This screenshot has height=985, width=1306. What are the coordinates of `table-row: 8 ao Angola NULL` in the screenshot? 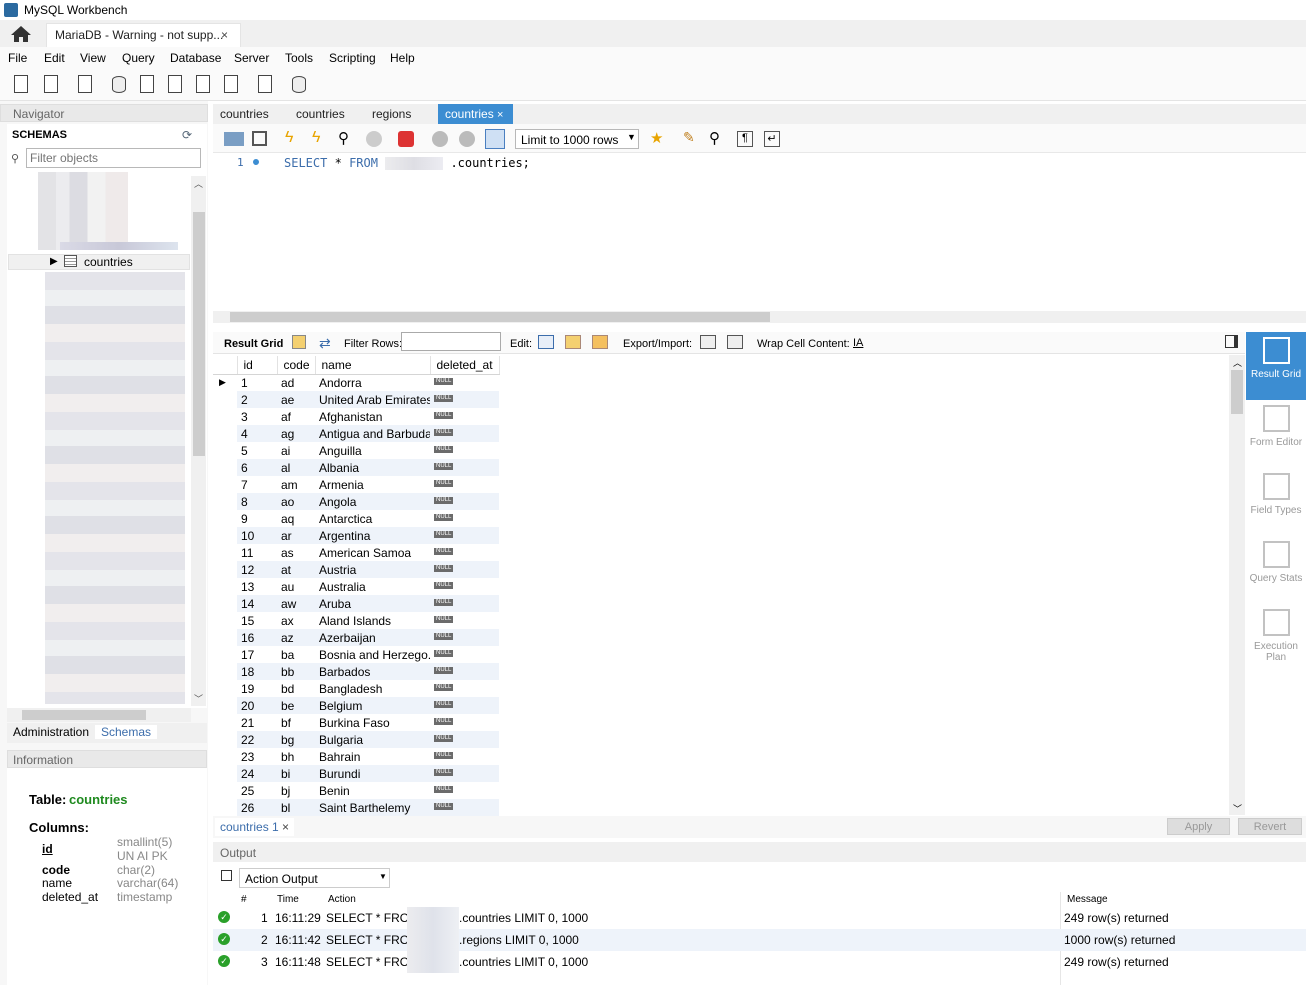 It's located at (356, 501).